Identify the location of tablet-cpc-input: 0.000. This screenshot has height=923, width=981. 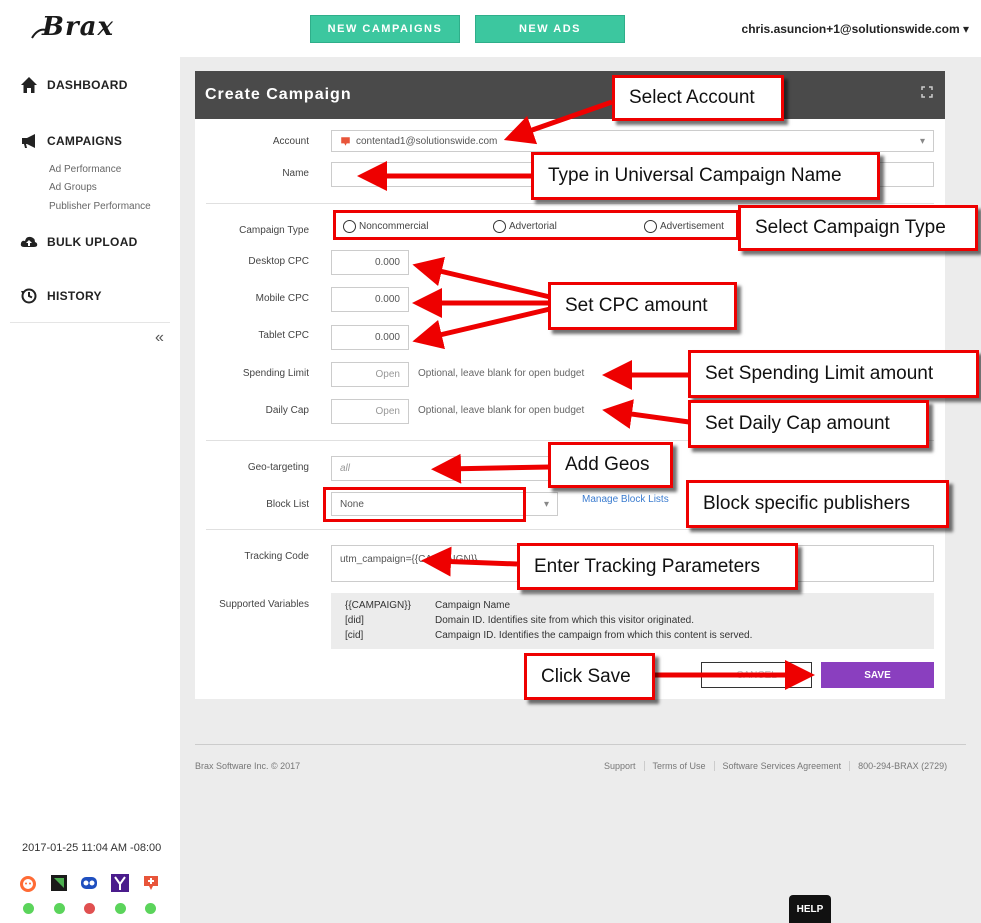
(370, 337).